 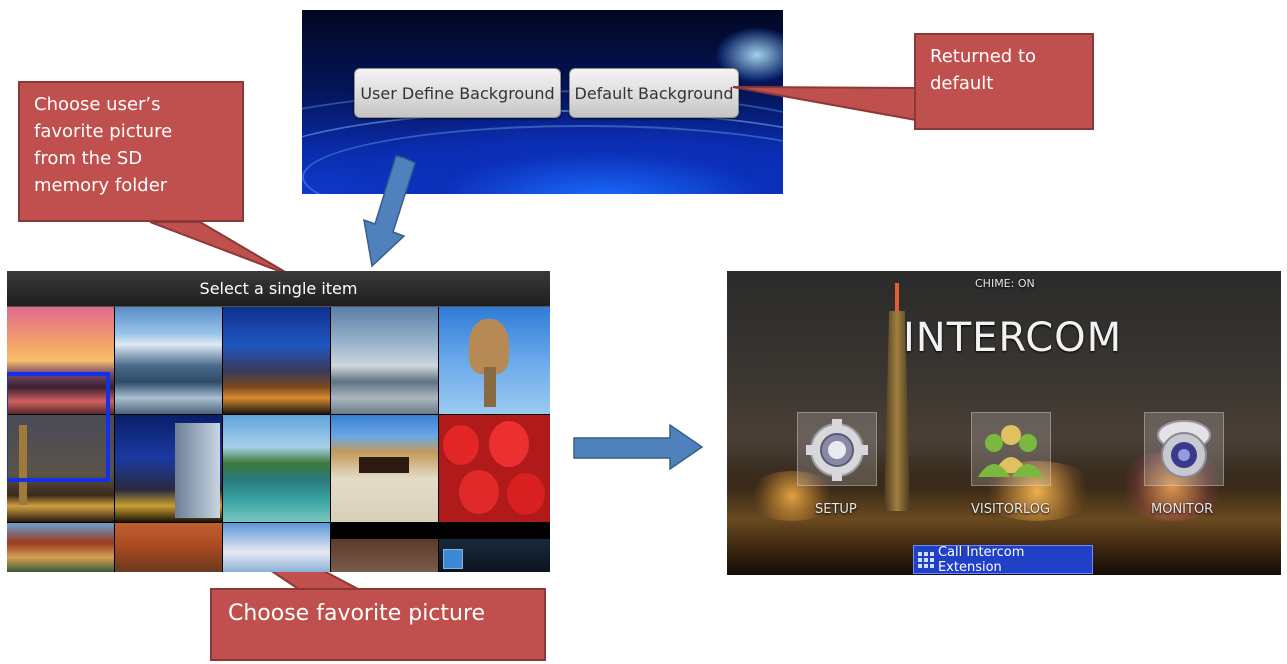 What do you see at coordinates (926, 559) in the screenshot?
I see `keypad-icon` at bounding box center [926, 559].